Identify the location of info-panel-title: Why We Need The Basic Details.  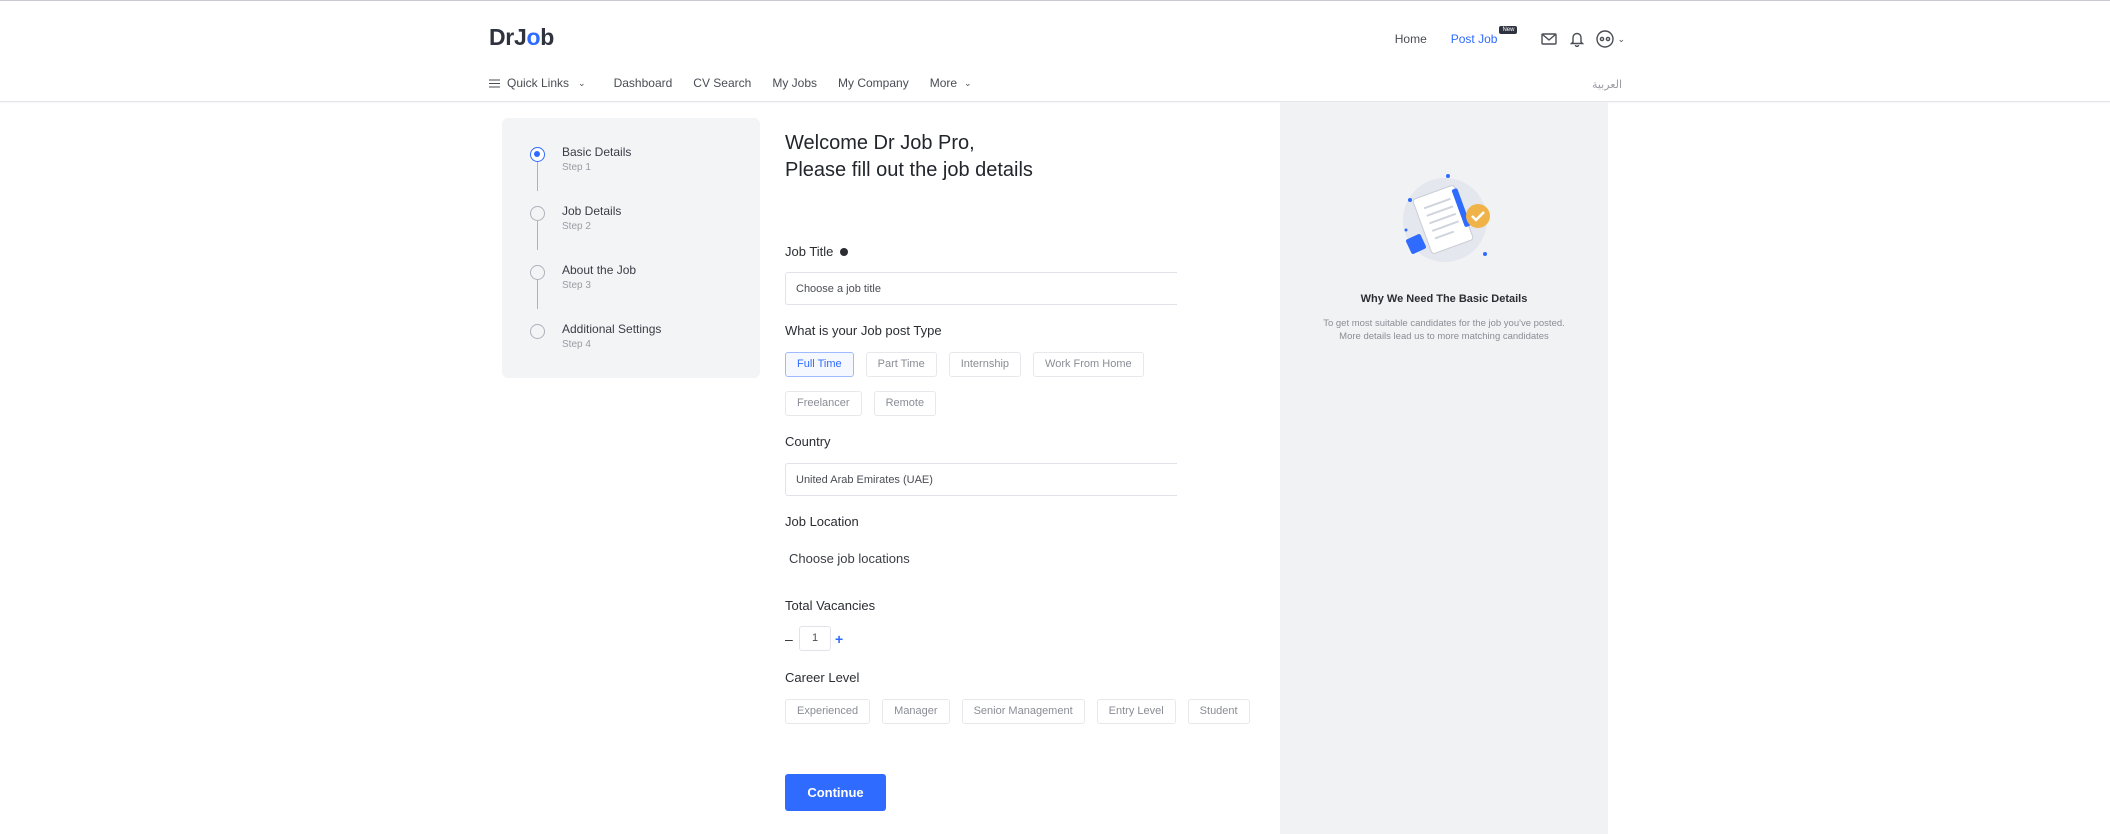
(1444, 299).